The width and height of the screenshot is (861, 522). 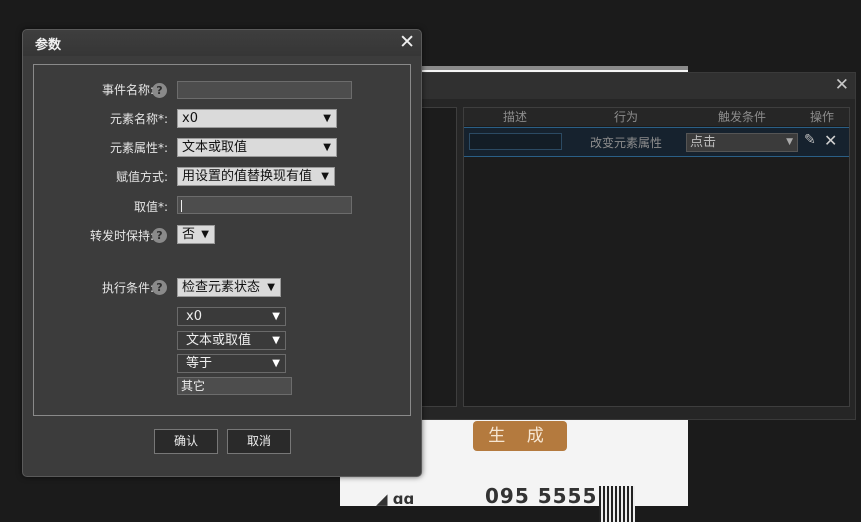 What do you see at coordinates (215, 147) in the screenshot?
I see `element-attr-value: 文本或取值` at bounding box center [215, 147].